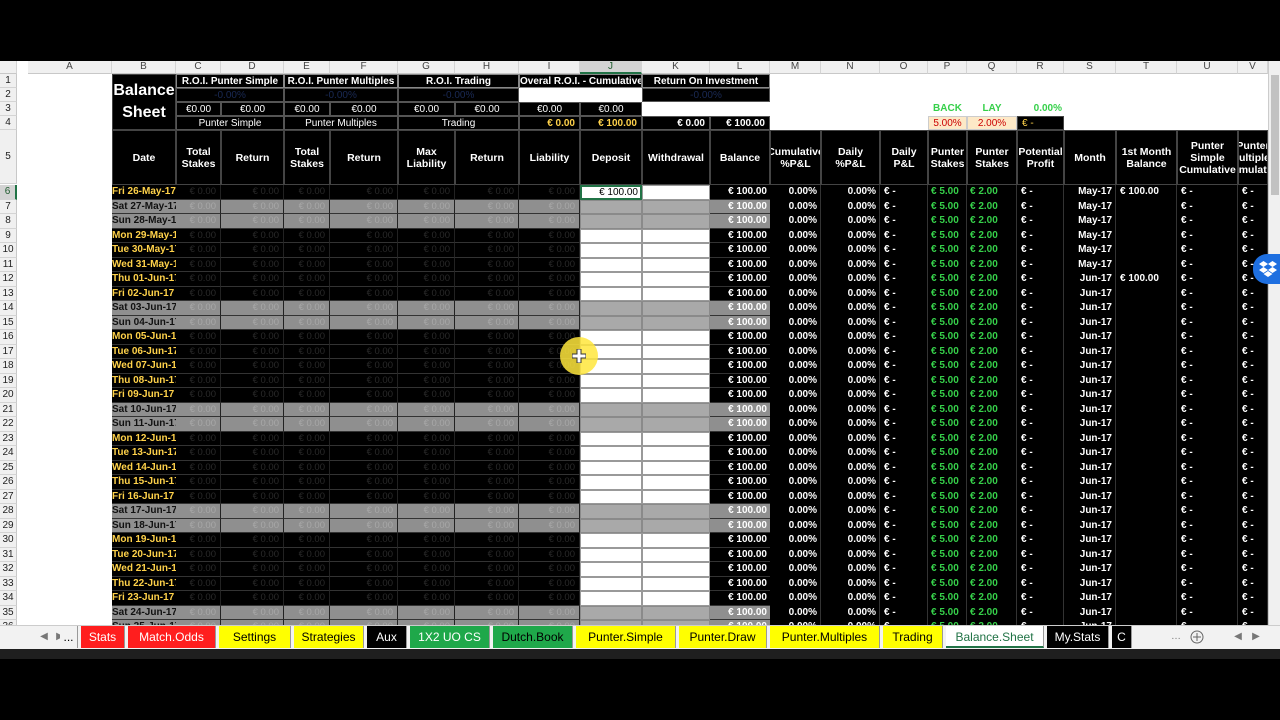 The width and height of the screenshot is (1280, 720). I want to click on row-header-15: 15, so click(8, 322).